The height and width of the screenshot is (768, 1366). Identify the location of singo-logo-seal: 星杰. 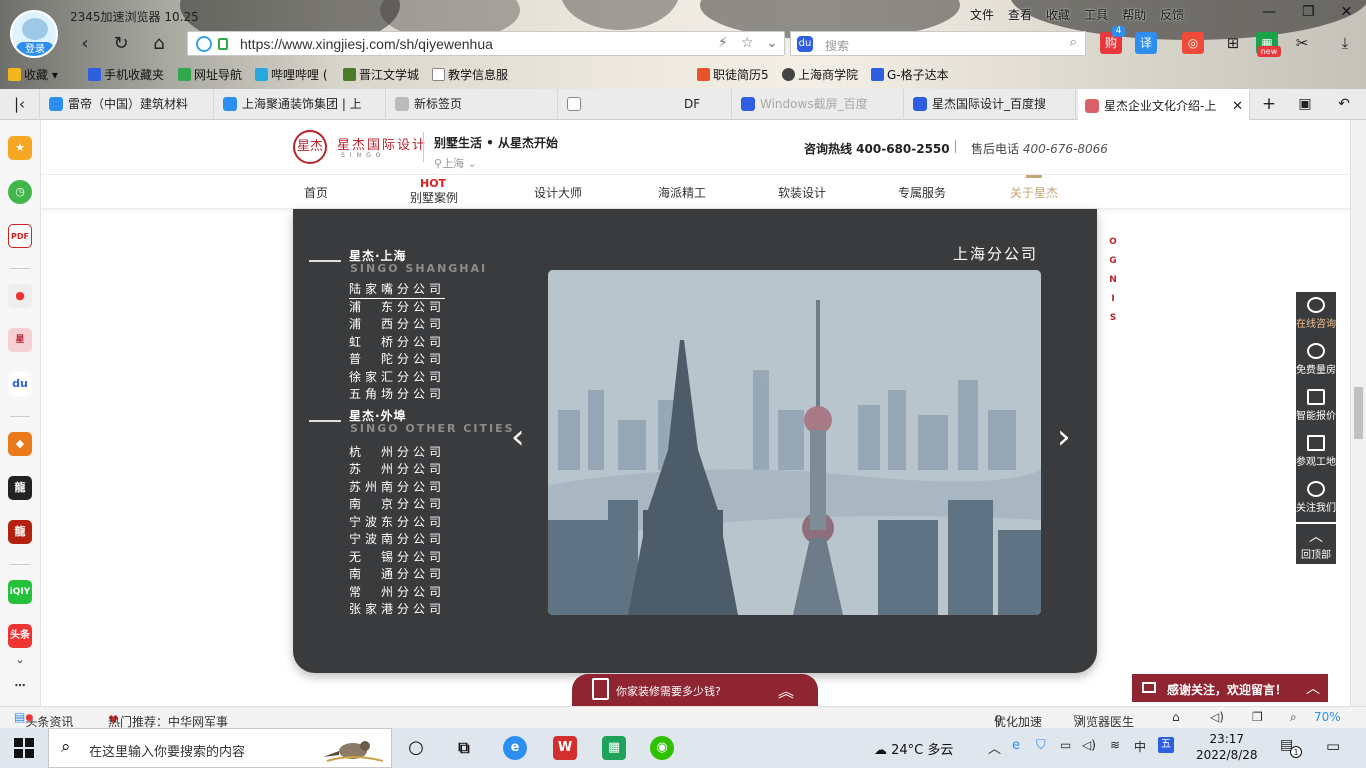
(310, 147).